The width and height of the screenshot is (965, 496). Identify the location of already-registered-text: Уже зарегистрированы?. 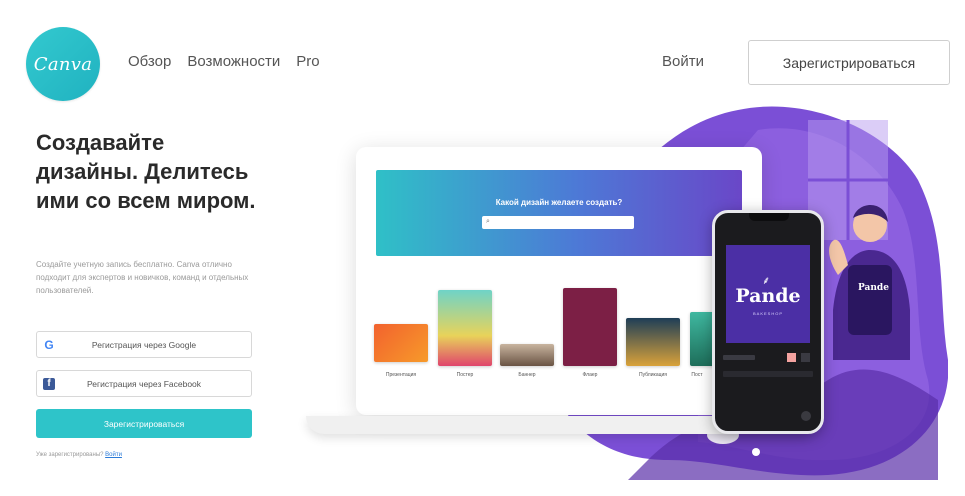
(70, 455).